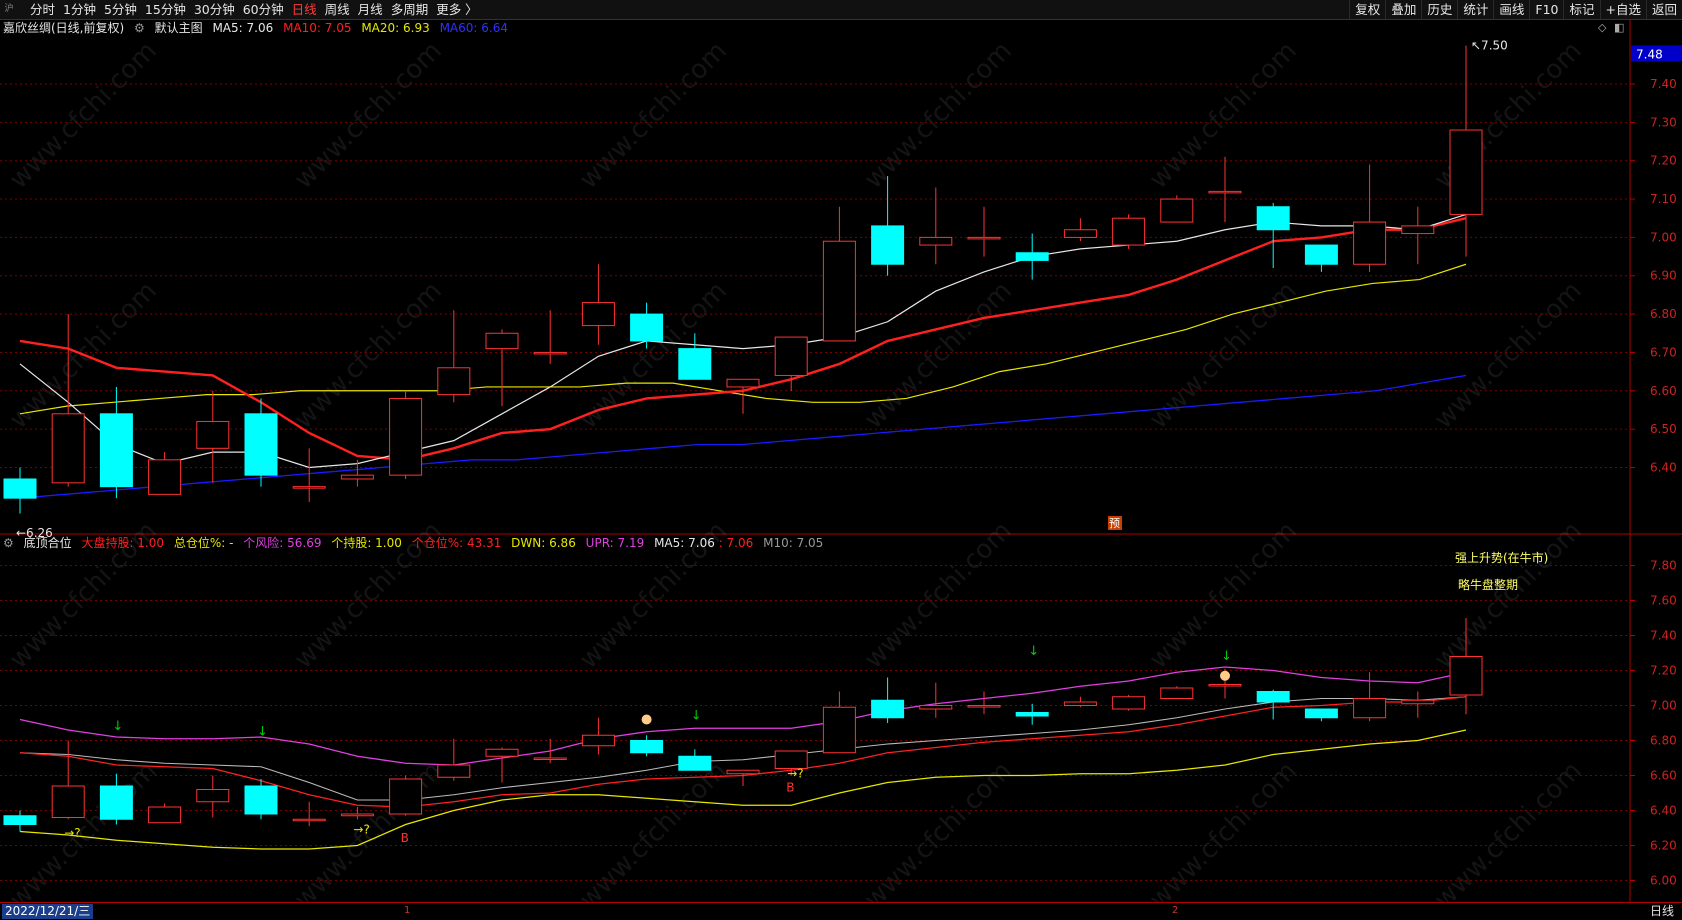 The image size is (1682, 920). Describe the element at coordinates (615, 543) in the screenshot. I see `upr-value: UPR: 7.19` at that location.